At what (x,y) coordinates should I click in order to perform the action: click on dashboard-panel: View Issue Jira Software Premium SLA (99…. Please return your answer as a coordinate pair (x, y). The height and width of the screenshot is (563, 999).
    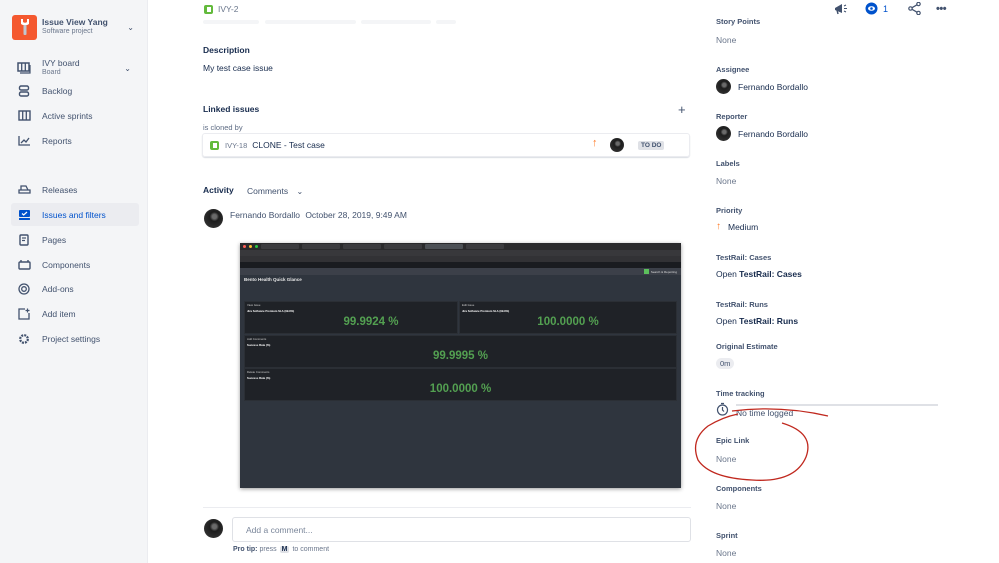
    Looking at the image, I should click on (351, 317).